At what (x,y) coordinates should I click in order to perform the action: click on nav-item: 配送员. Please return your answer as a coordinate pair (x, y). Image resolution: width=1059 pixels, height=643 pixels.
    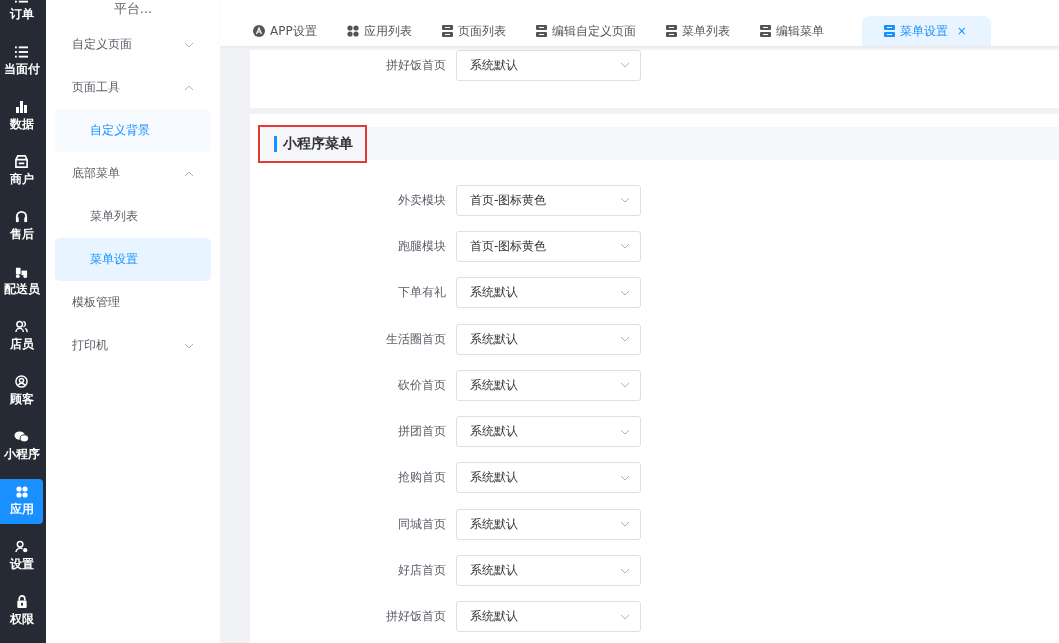
    Looking at the image, I should click on (21, 281).